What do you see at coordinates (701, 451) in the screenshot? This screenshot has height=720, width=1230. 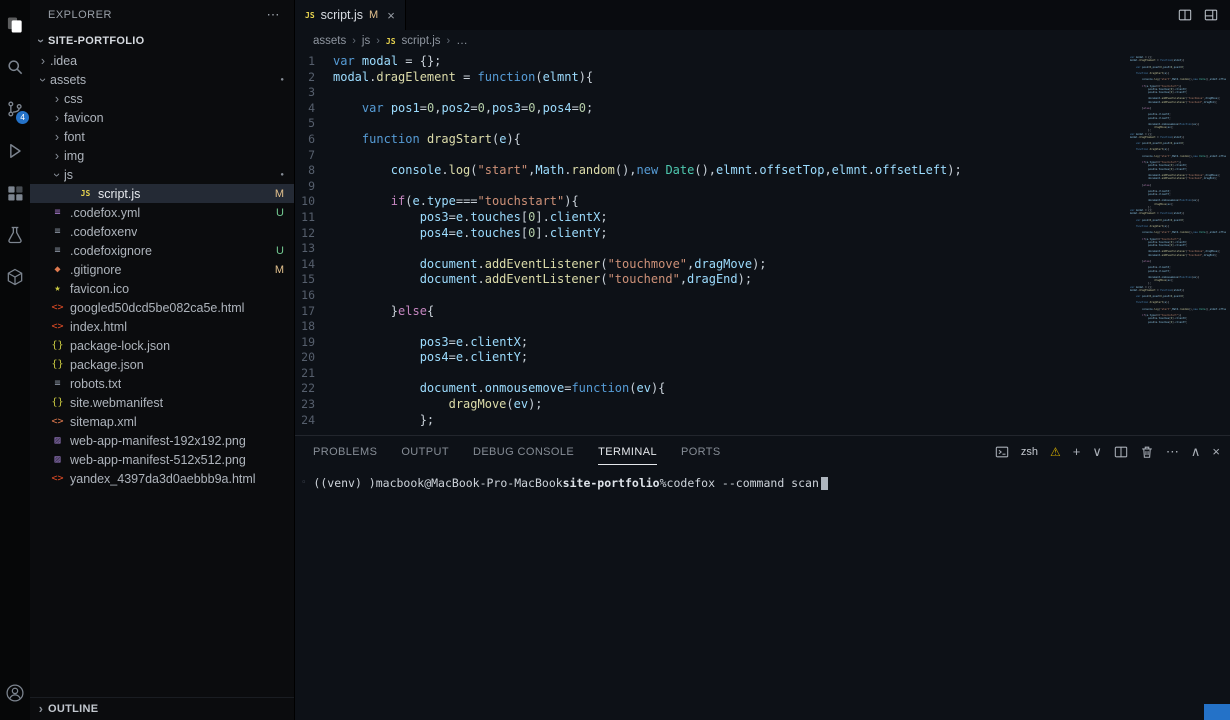 I see `panel-tab-ports: PORTS` at bounding box center [701, 451].